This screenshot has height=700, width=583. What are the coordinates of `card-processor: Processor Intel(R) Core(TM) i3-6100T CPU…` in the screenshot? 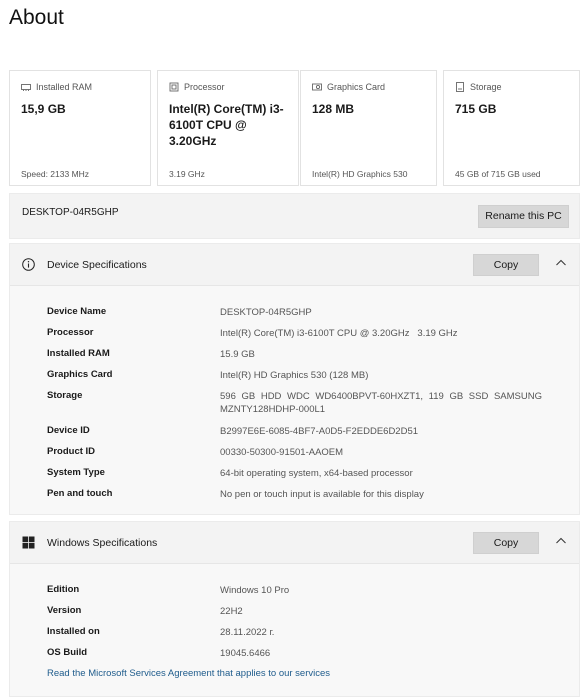 It's located at (228, 128).